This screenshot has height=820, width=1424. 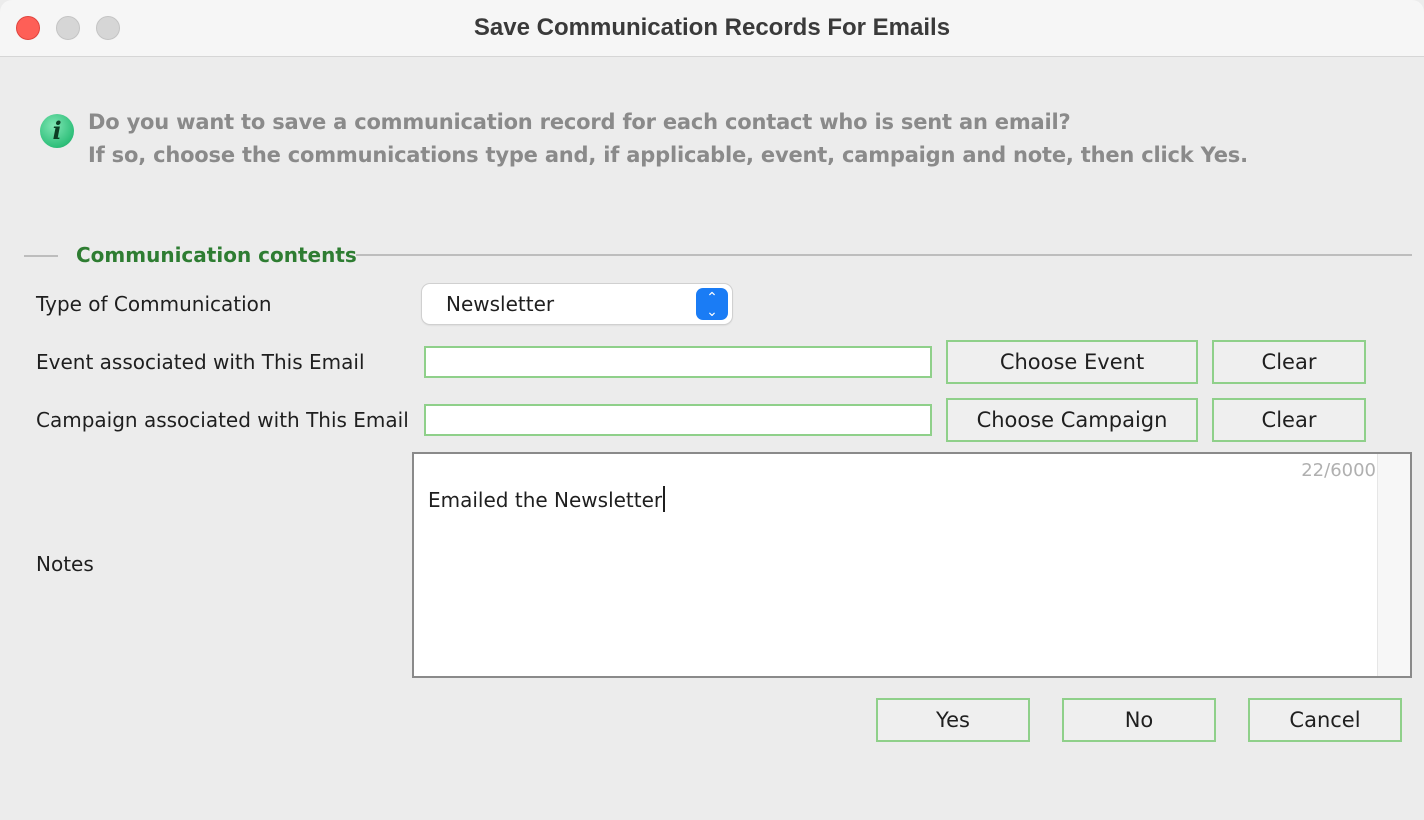 What do you see at coordinates (57, 131) in the screenshot?
I see `info-icon: i` at bounding box center [57, 131].